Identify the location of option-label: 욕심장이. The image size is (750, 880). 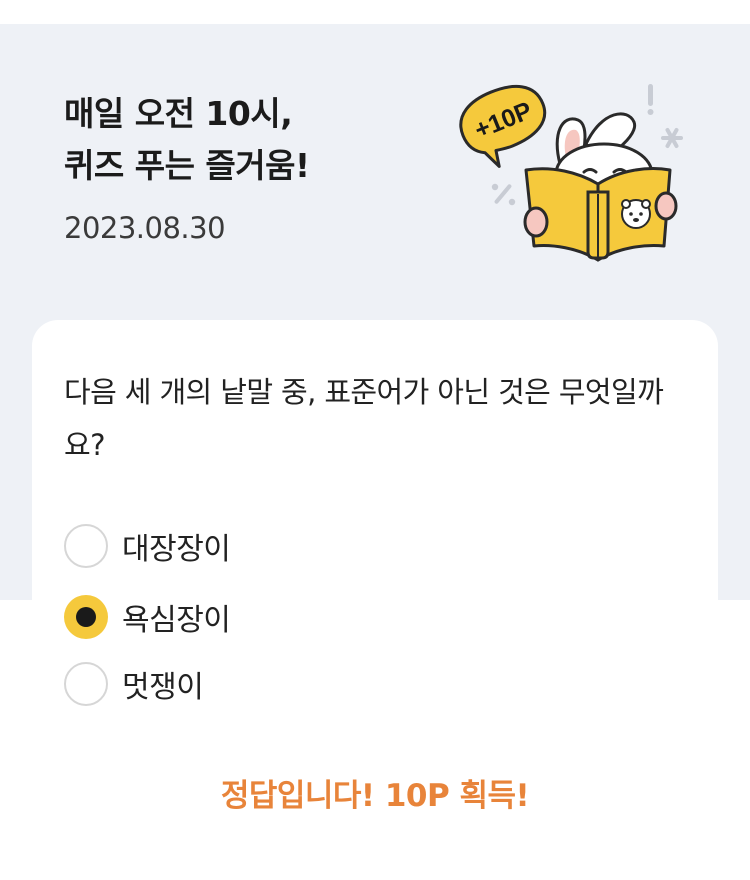
(176, 620).